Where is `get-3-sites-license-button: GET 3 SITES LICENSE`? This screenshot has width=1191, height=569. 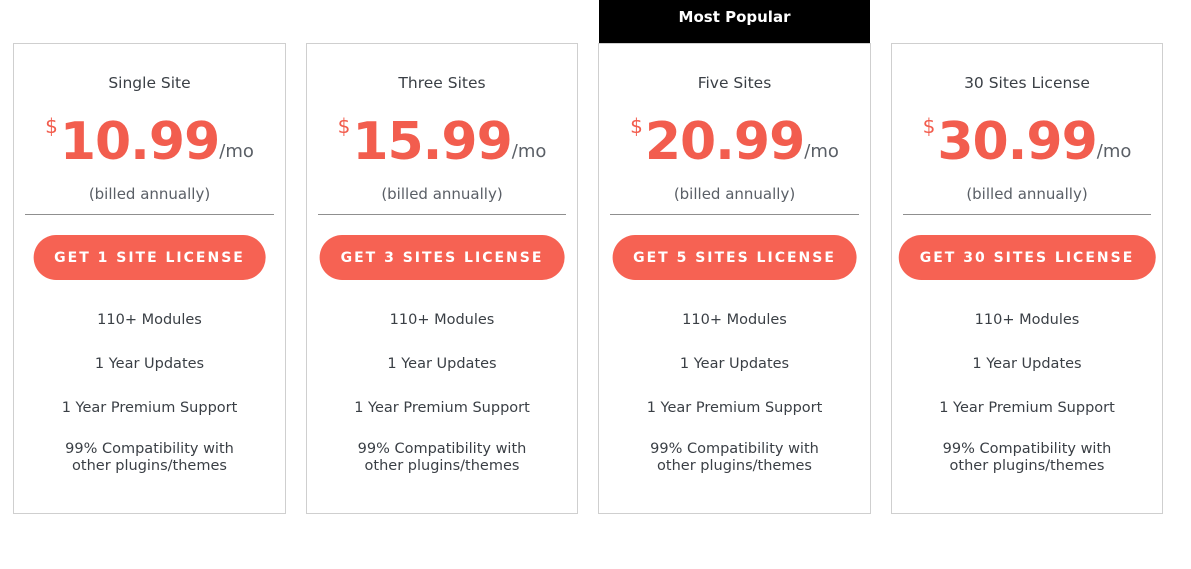 get-3-sites-license-button: GET 3 SITES LICENSE is located at coordinates (442, 257).